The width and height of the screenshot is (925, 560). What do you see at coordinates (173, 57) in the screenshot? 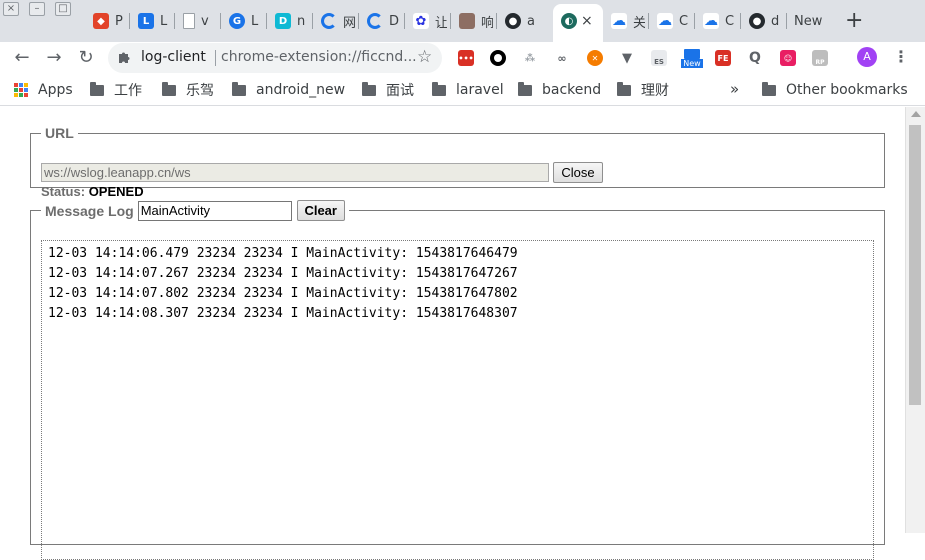
I see `extension-name: log-client` at bounding box center [173, 57].